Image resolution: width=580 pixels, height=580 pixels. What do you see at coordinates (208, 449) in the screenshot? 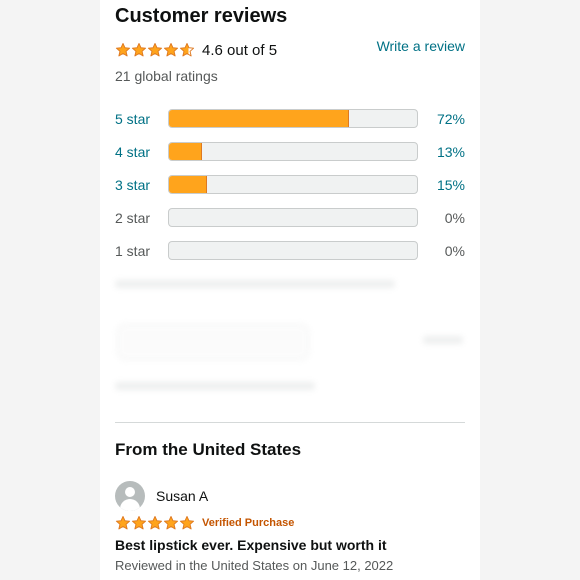
I see `section-title: From the United States` at bounding box center [208, 449].